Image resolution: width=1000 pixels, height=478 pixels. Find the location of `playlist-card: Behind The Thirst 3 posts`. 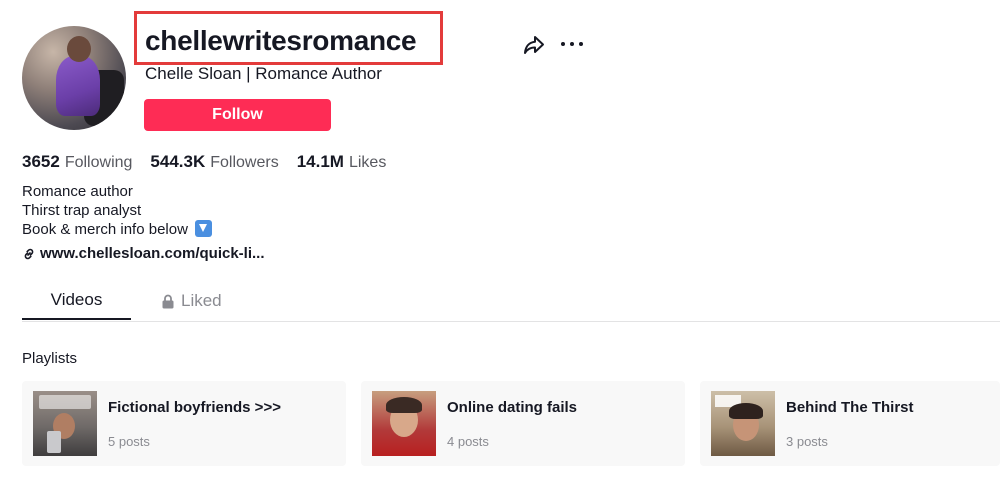

playlist-card: Behind The Thirst 3 posts is located at coordinates (850, 423).